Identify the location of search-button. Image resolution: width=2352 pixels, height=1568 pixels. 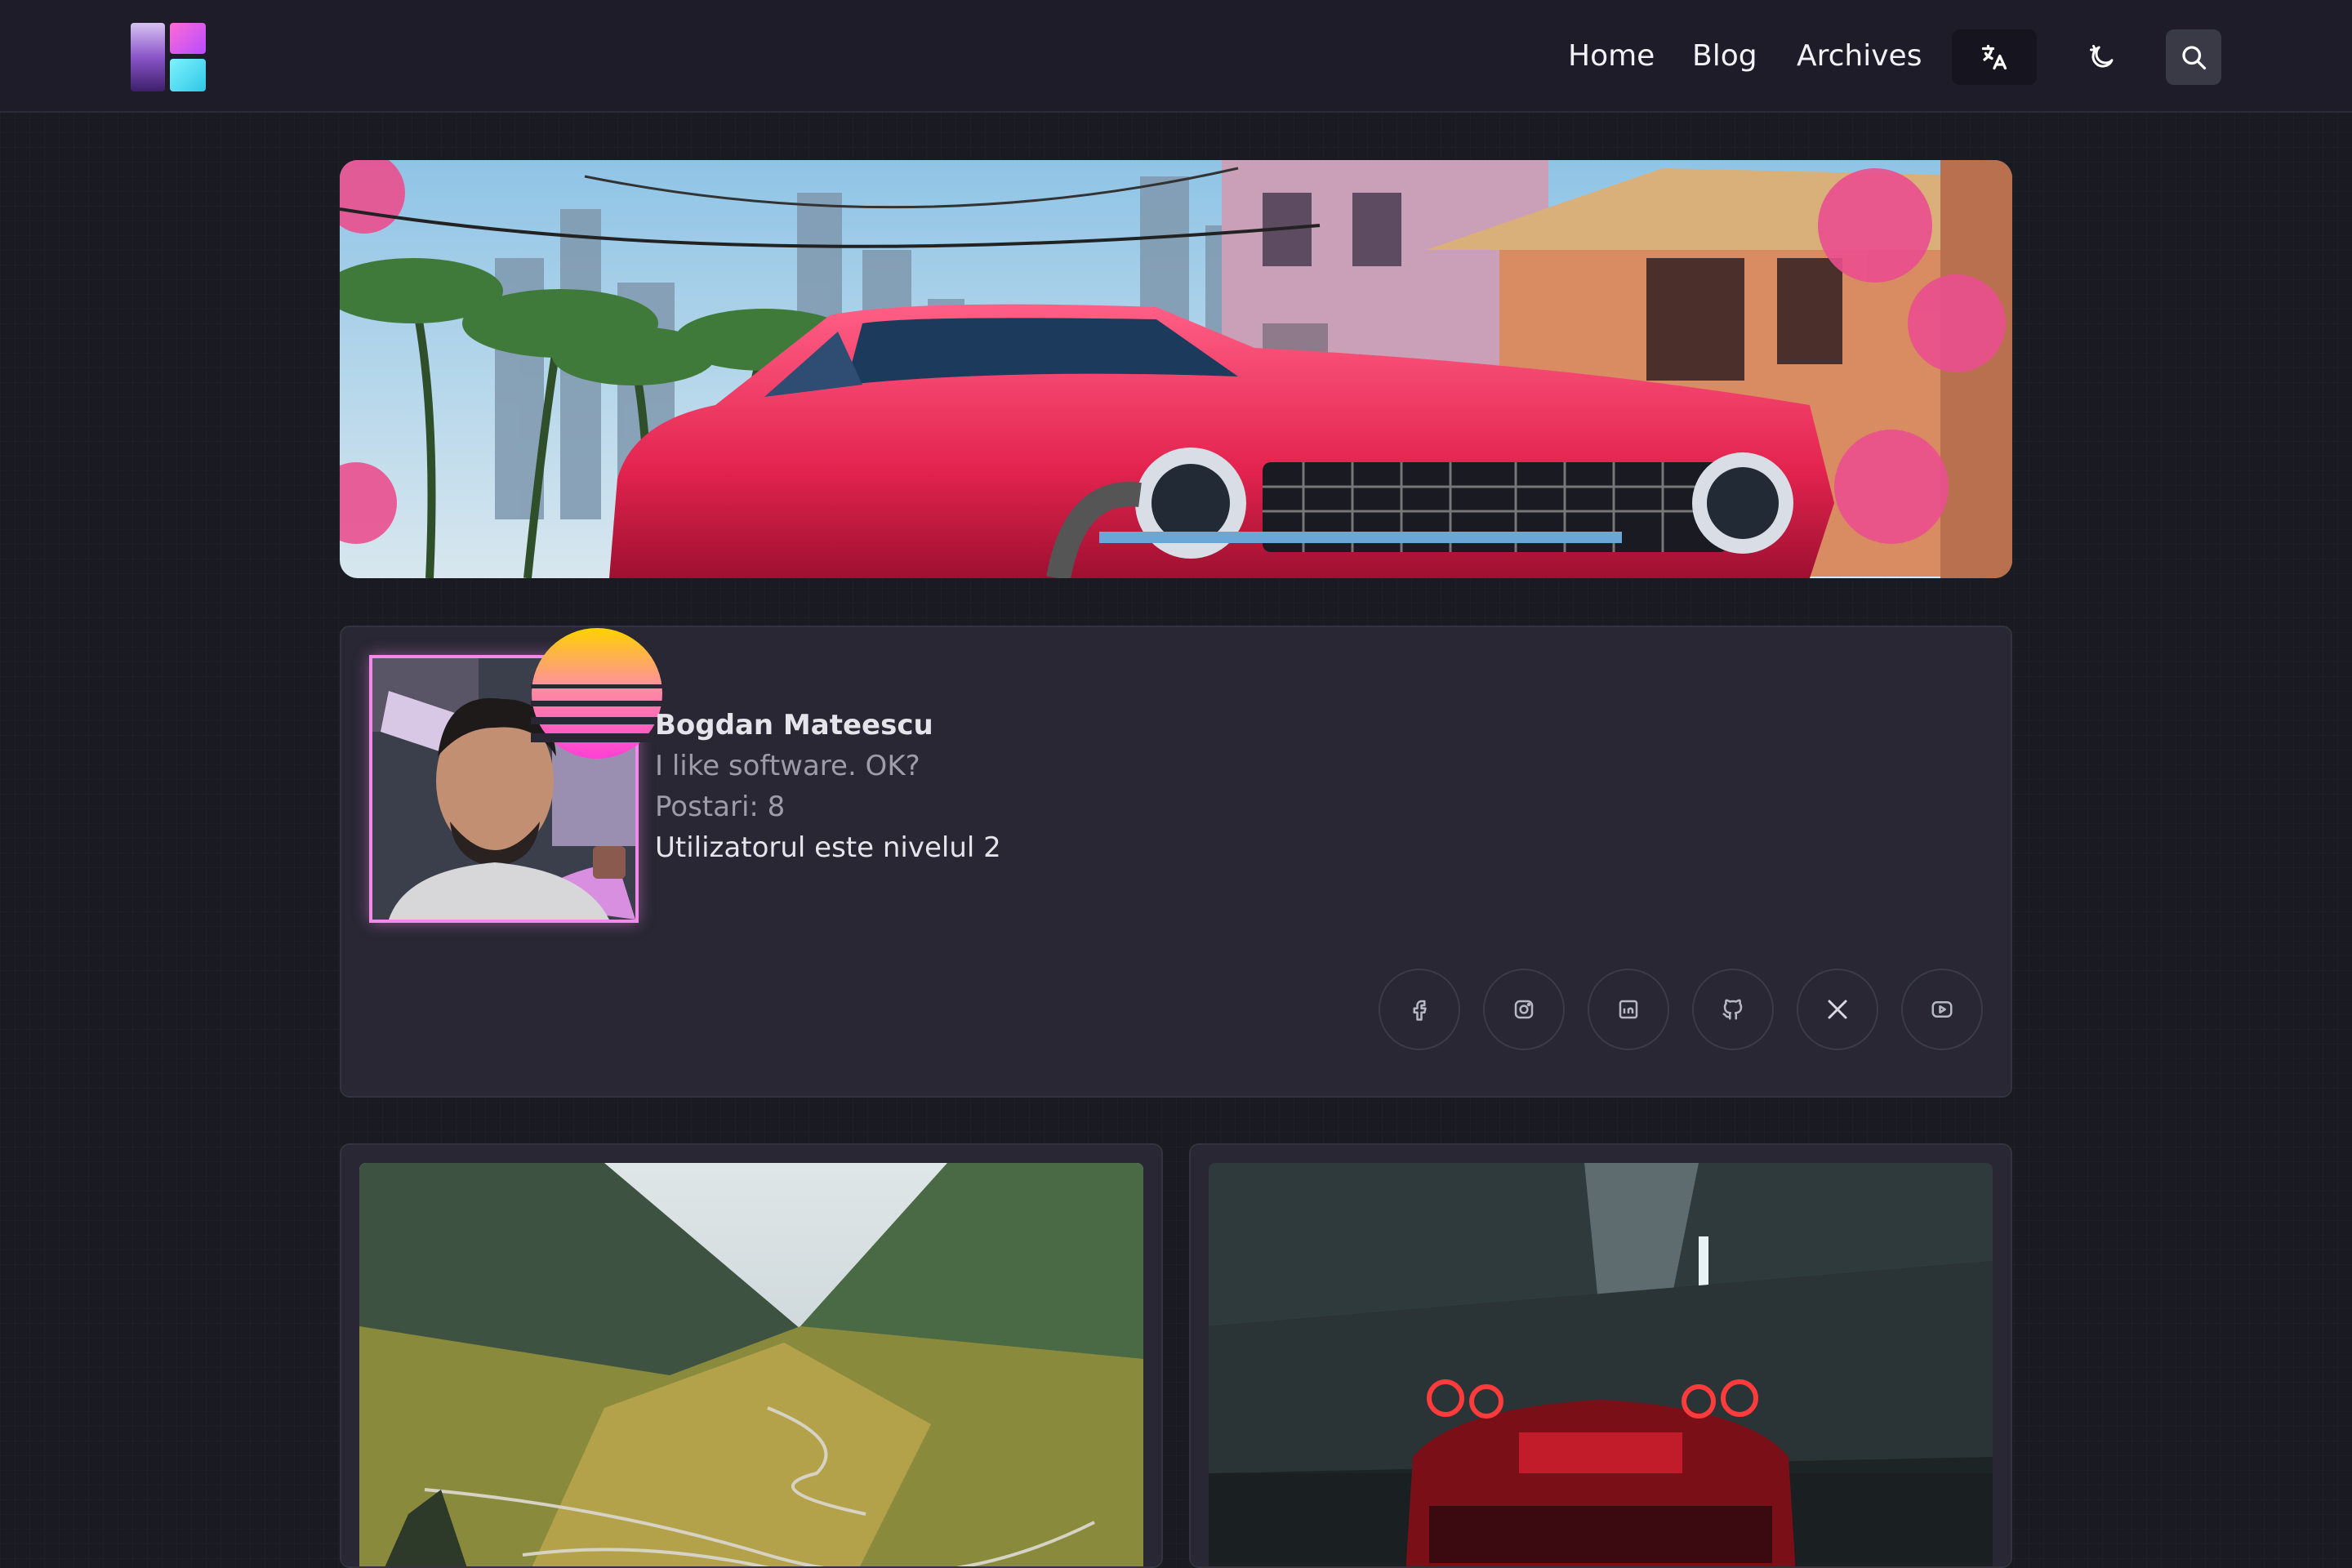
(2193, 57).